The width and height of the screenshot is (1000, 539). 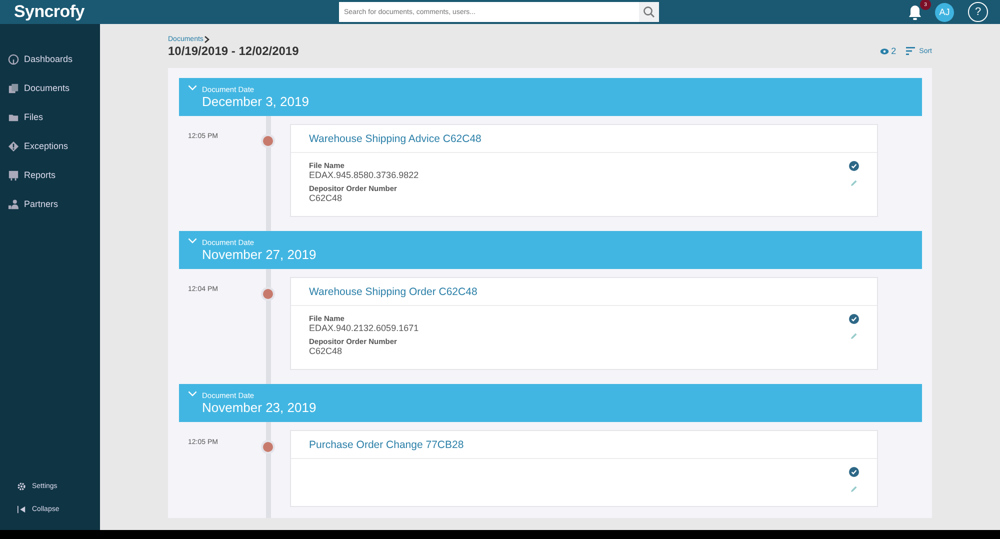 What do you see at coordinates (50, 88) in the screenshot?
I see `nav-item: Documents` at bounding box center [50, 88].